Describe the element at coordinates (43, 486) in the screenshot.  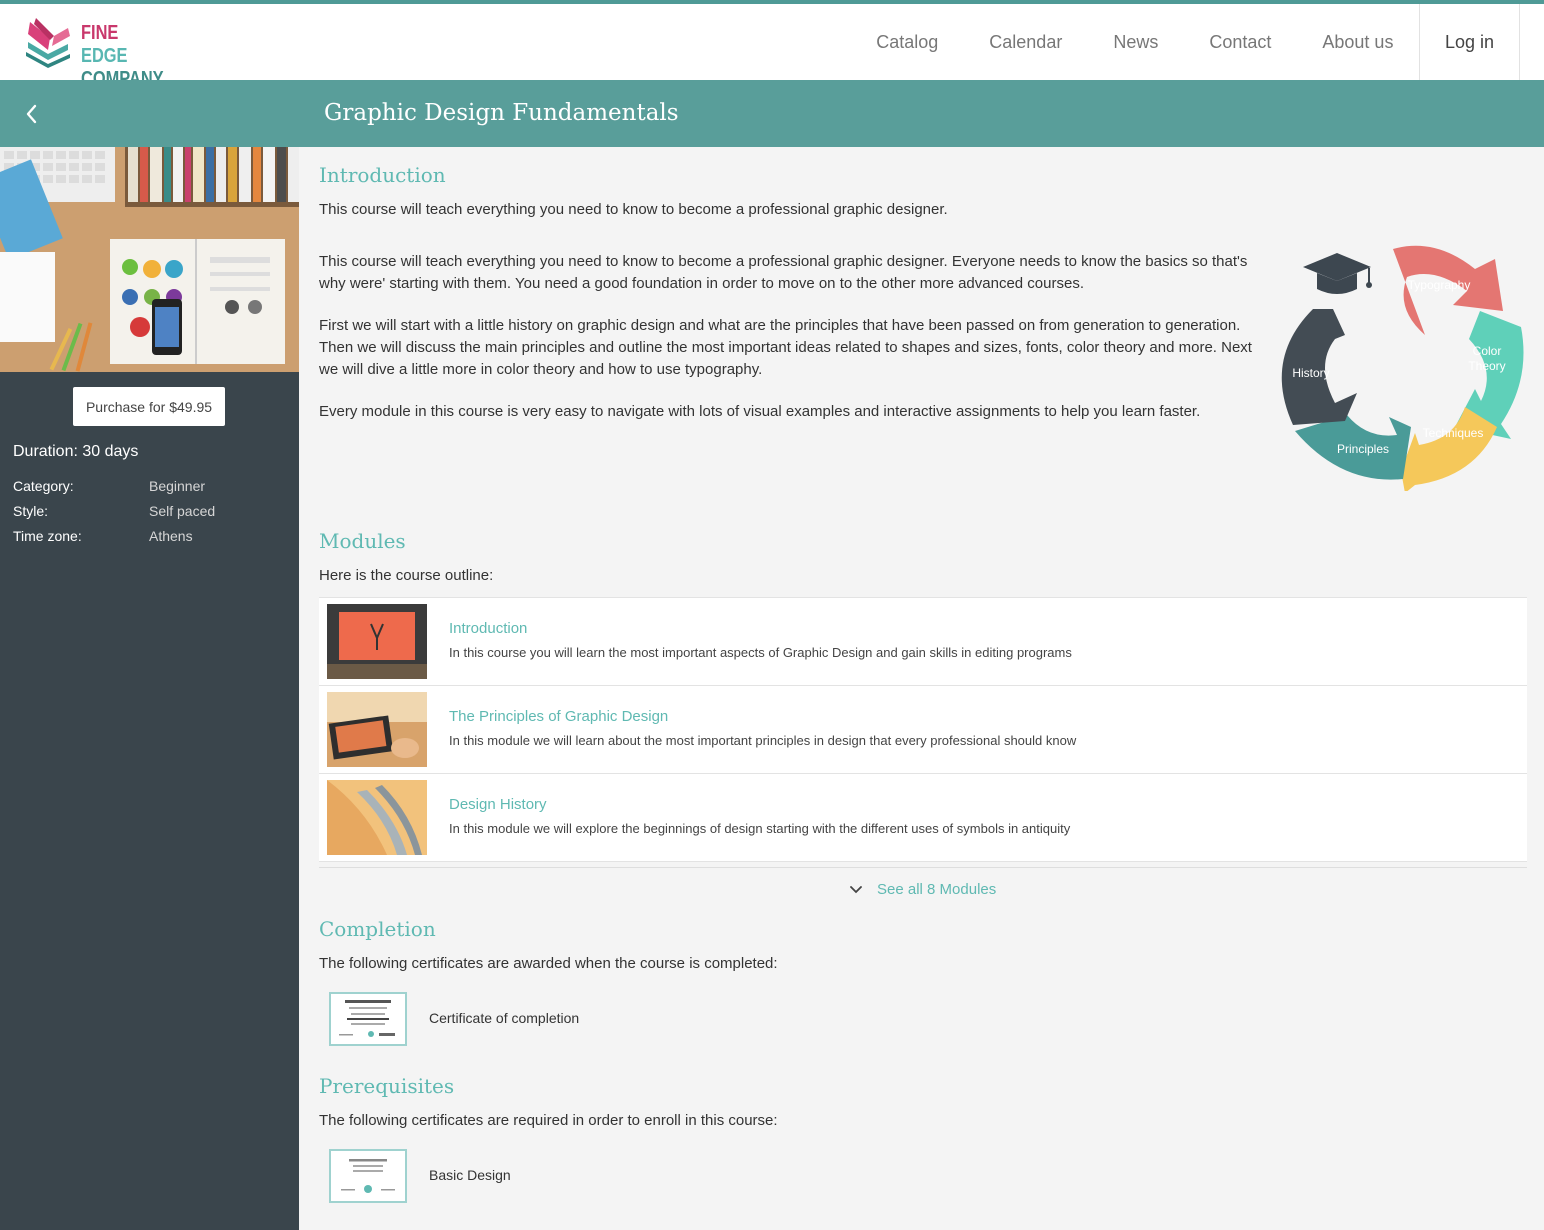
I see `meta-key: Category:` at that location.